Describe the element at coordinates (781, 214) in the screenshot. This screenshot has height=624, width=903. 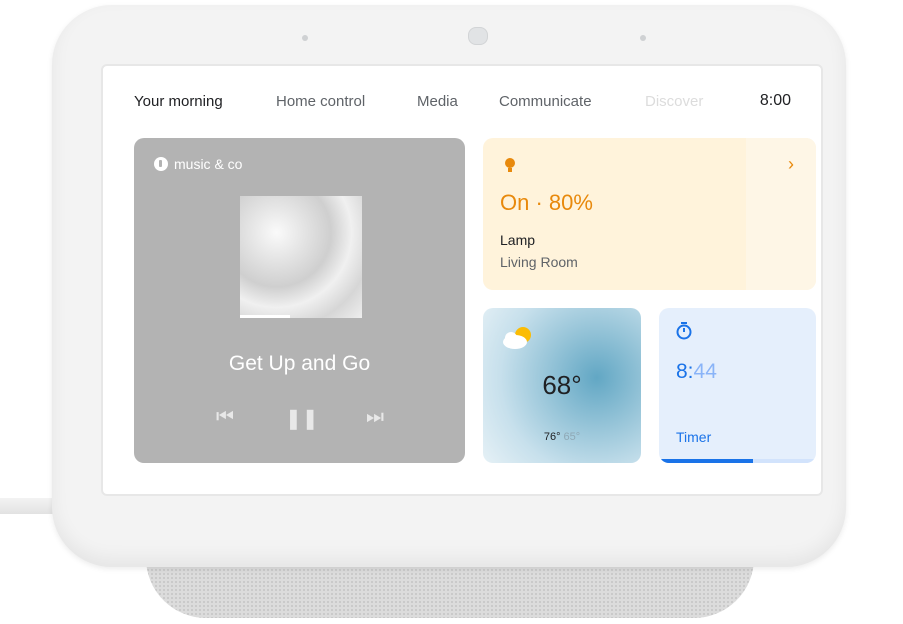
I see `lamp-card-side` at that location.